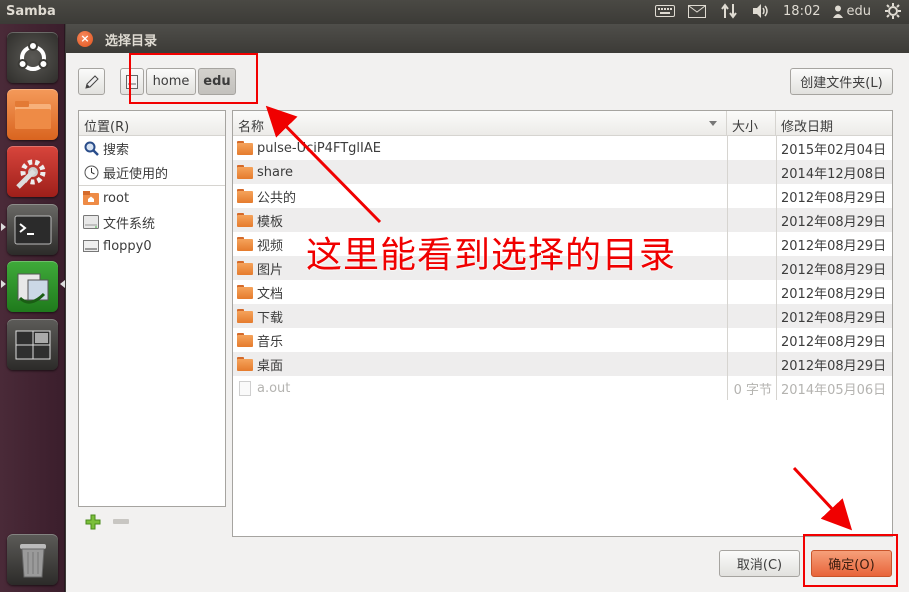  What do you see at coordinates (32, 344) in the screenshot?
I see `workspace-switcher-button` at bounding box center [32, 344].